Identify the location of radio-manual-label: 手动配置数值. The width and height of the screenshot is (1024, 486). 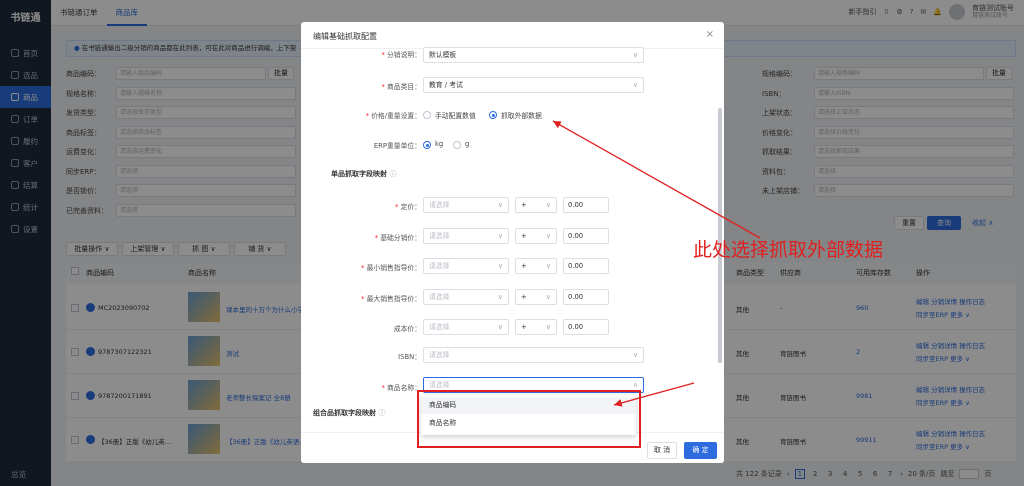
(455, 116).